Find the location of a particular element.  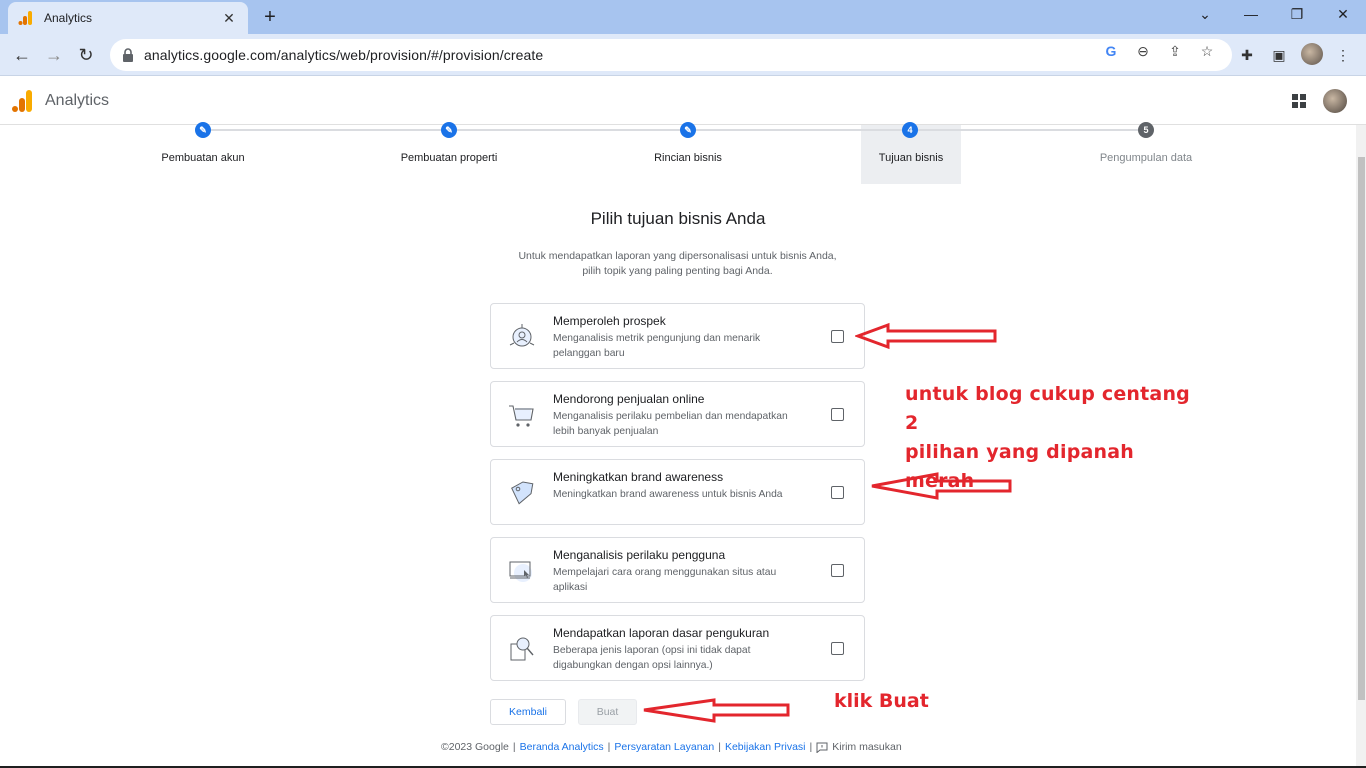

page-title: Pilih tujuan bisnis Anda is located at coordinates (678, 218).